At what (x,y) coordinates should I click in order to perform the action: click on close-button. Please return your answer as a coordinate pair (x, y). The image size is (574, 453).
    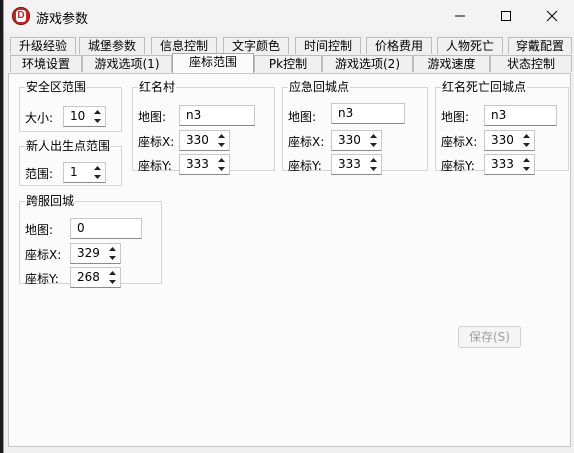
    Looking at the image, I should click on (551, 16).